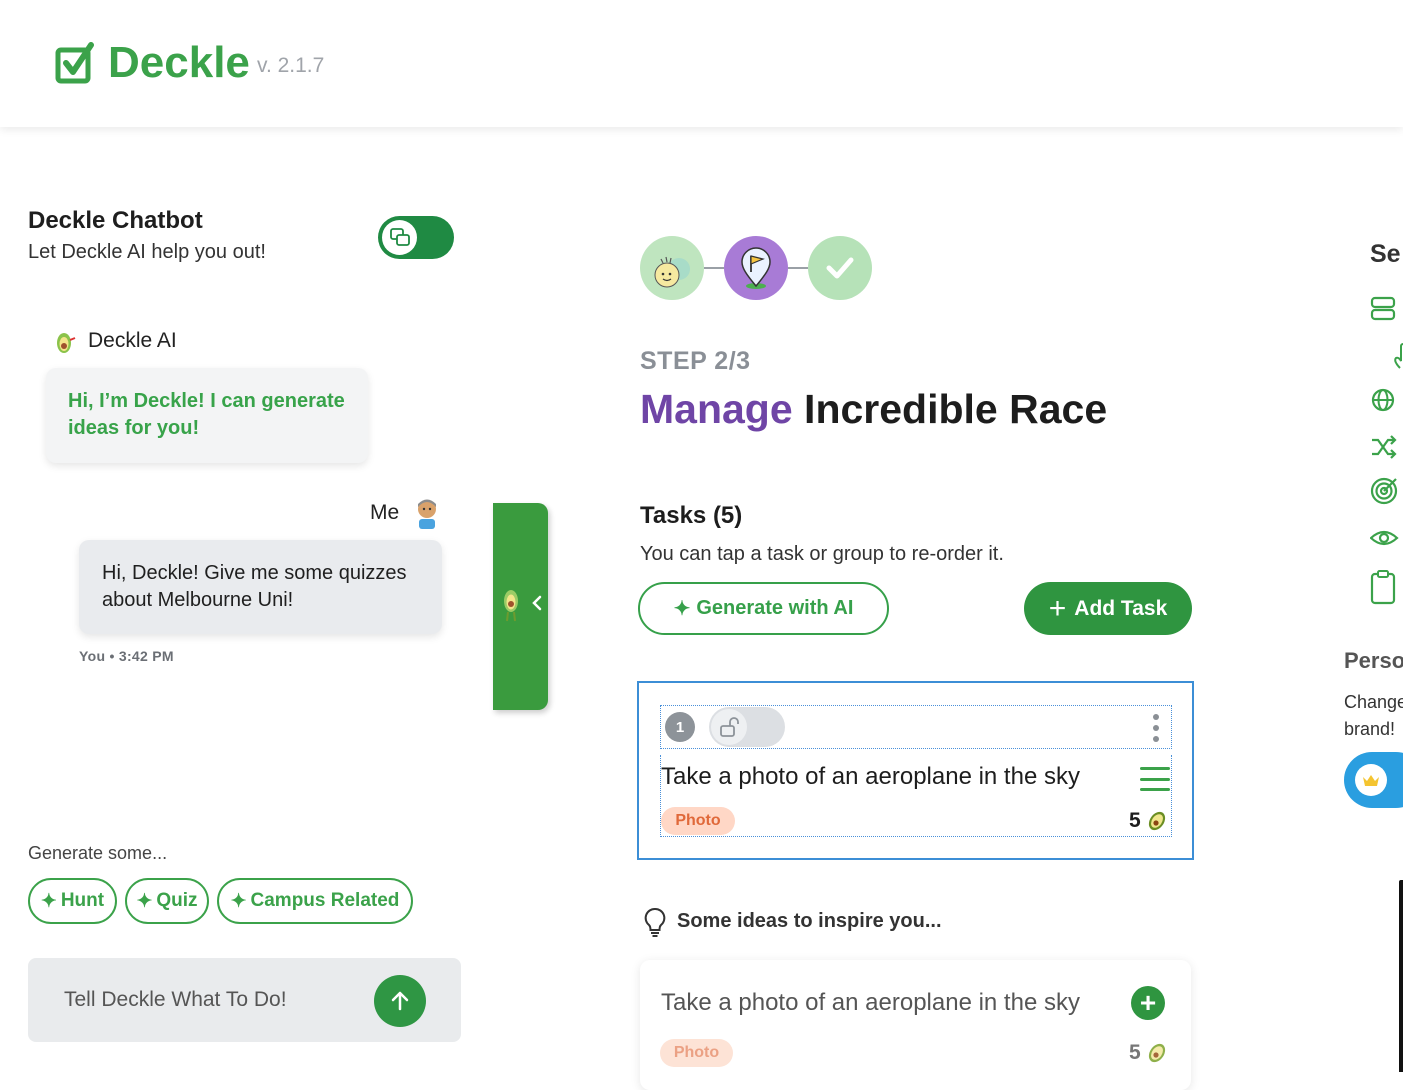 The width and height of the screenshot is (1403, 1090). I want to click on ai-sender-name: Deckle AI, so click(132, 340).